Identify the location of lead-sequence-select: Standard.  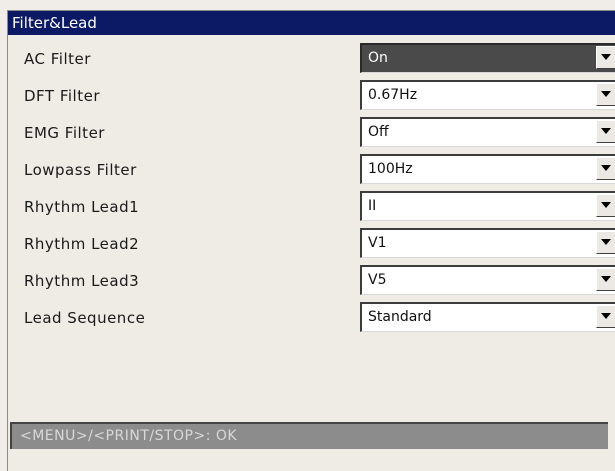
(487, 317).